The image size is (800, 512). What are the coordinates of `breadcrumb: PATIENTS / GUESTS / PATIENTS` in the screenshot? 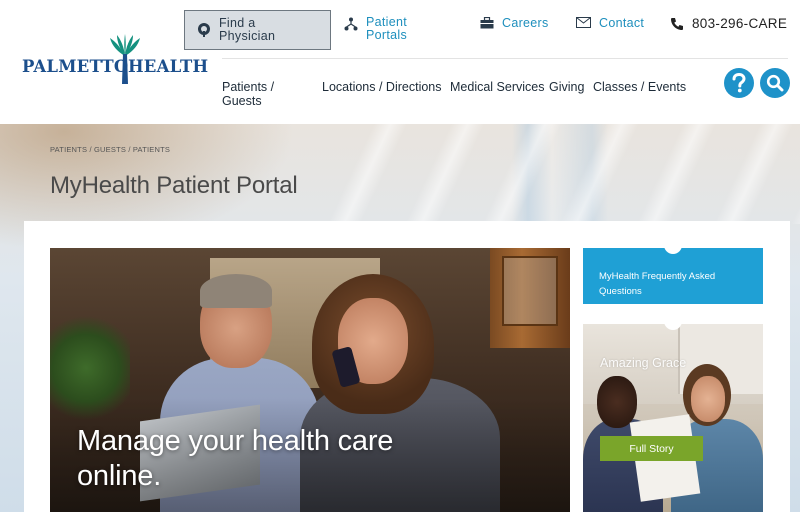 It's located at (110, 149).